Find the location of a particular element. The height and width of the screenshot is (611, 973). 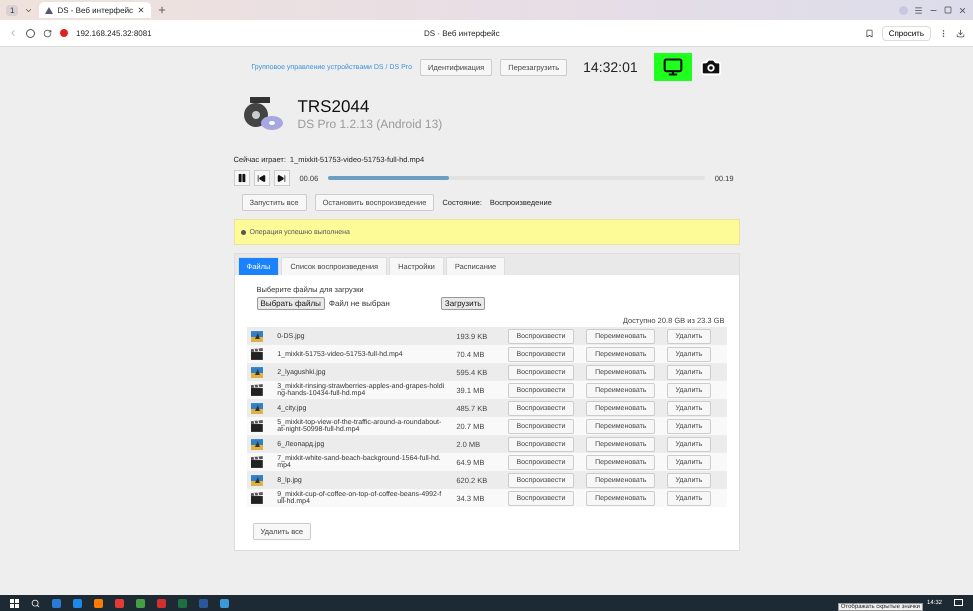

pause-icon is located at coordinates (241, 178).